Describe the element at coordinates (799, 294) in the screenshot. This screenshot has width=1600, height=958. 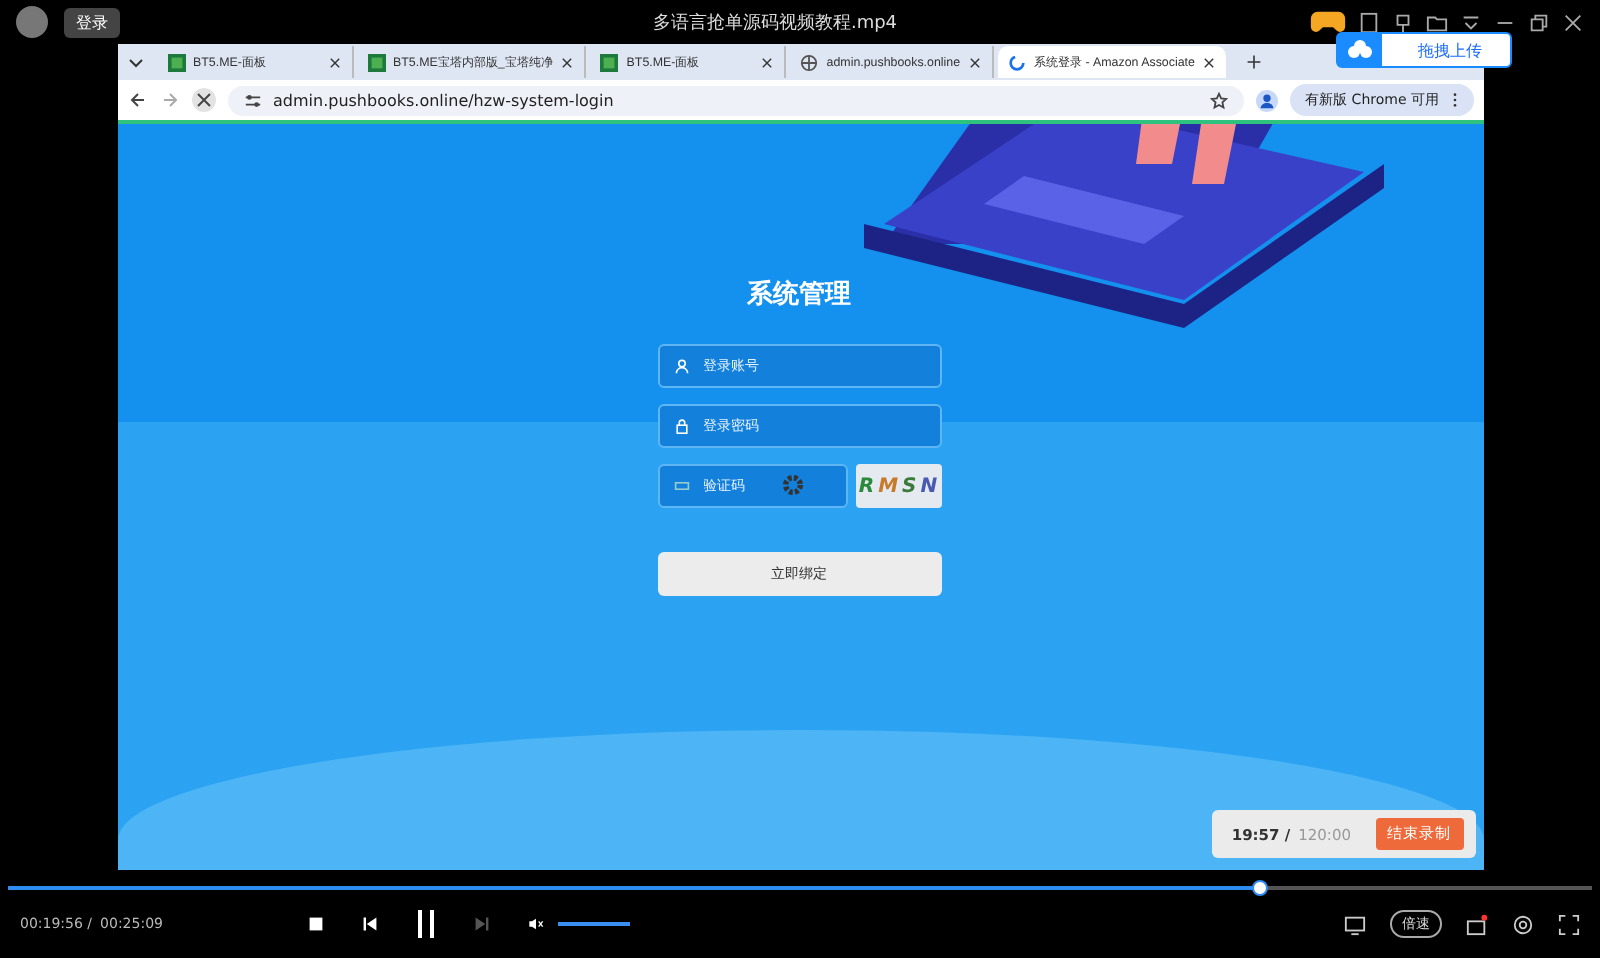
I see `page-title: 系统管理` at that location.